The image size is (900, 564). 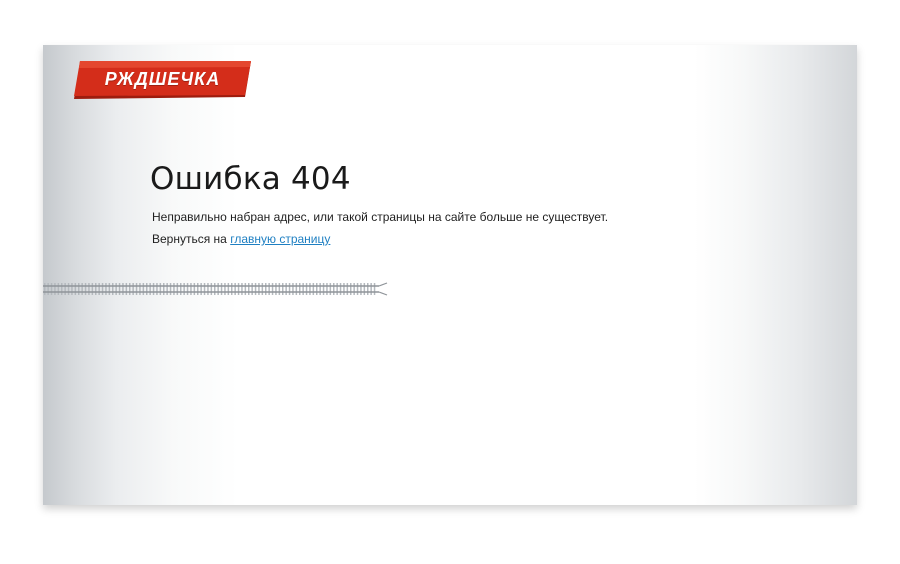 What do you see at coordinates (250, 179) in the screenshot?
I see `page-title: Ошибка 404` at bounding box center [250, 179].